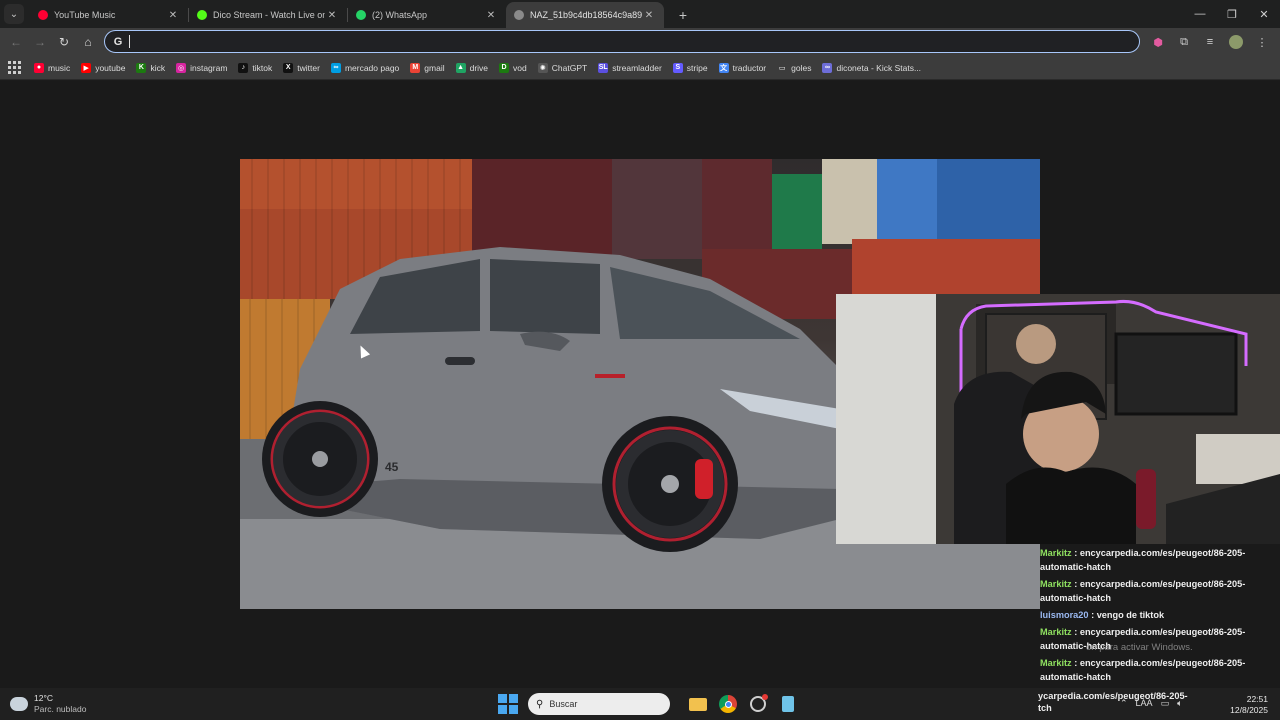 This screenshot has width=1280, height=720. Describe the element at coordinates (520, 67) in the screenshot. I see `bookmark-label: vod` at that location.